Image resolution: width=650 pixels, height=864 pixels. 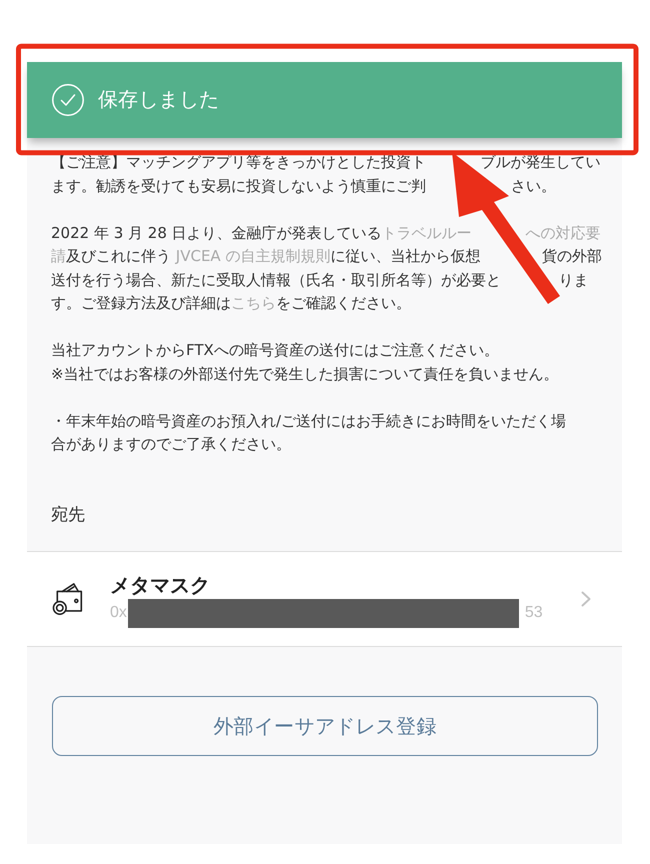 I want to click on check-circle-icon, so click(x=68, y=100).